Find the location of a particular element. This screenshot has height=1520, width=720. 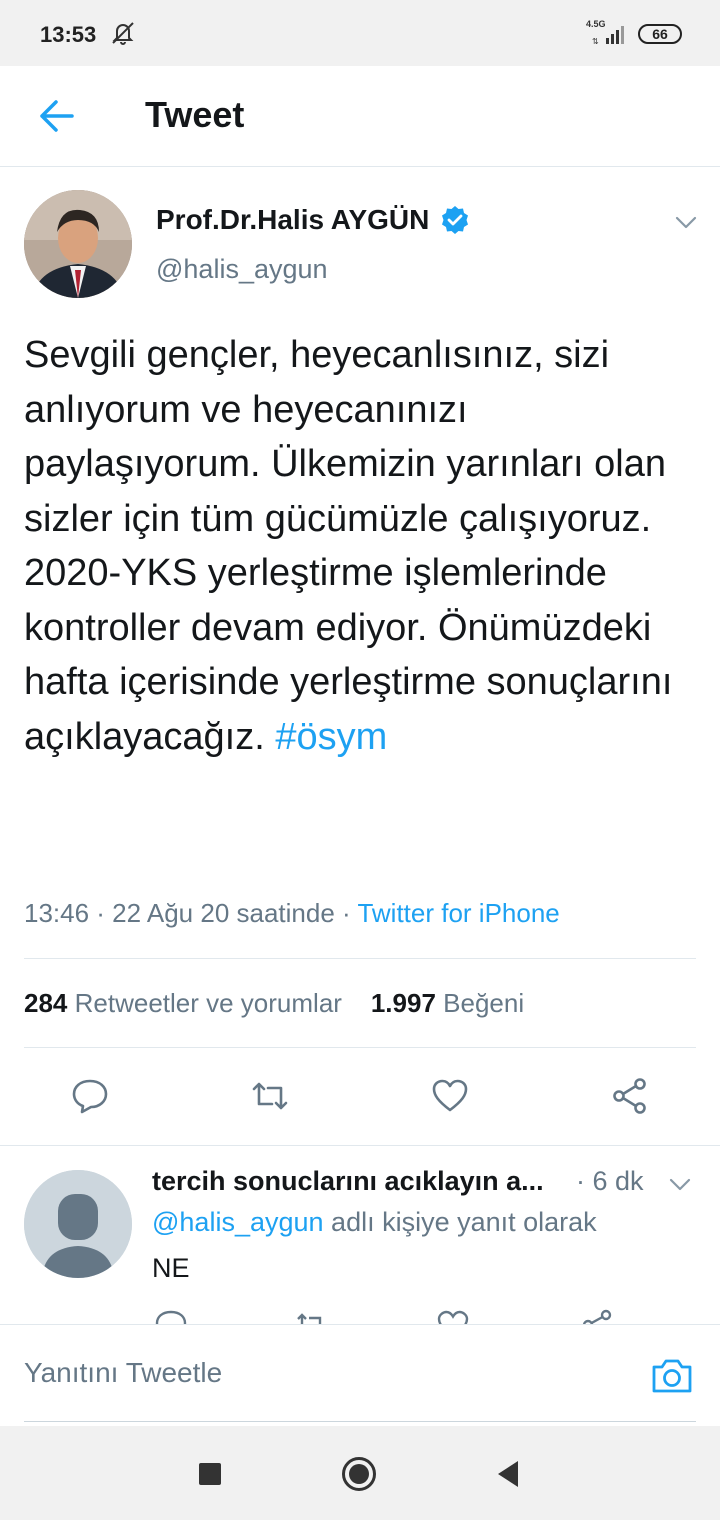

status-bar: 13:53 4.5G ⇅ 66 is located at coordinates (360, 33).